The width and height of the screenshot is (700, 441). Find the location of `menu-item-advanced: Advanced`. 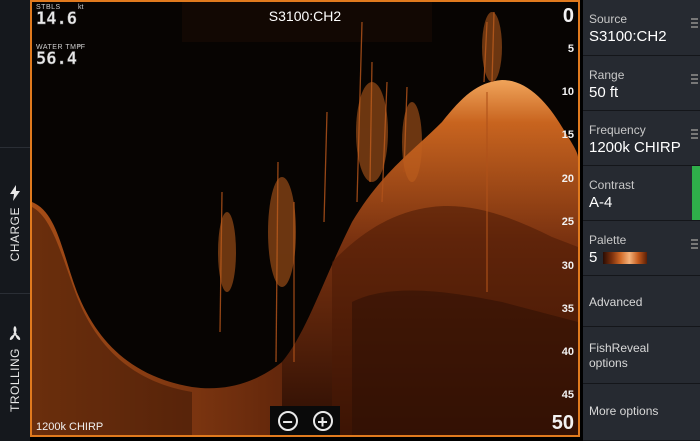

menu-item-advanced: Advanced is located at coordinates (641, 301).